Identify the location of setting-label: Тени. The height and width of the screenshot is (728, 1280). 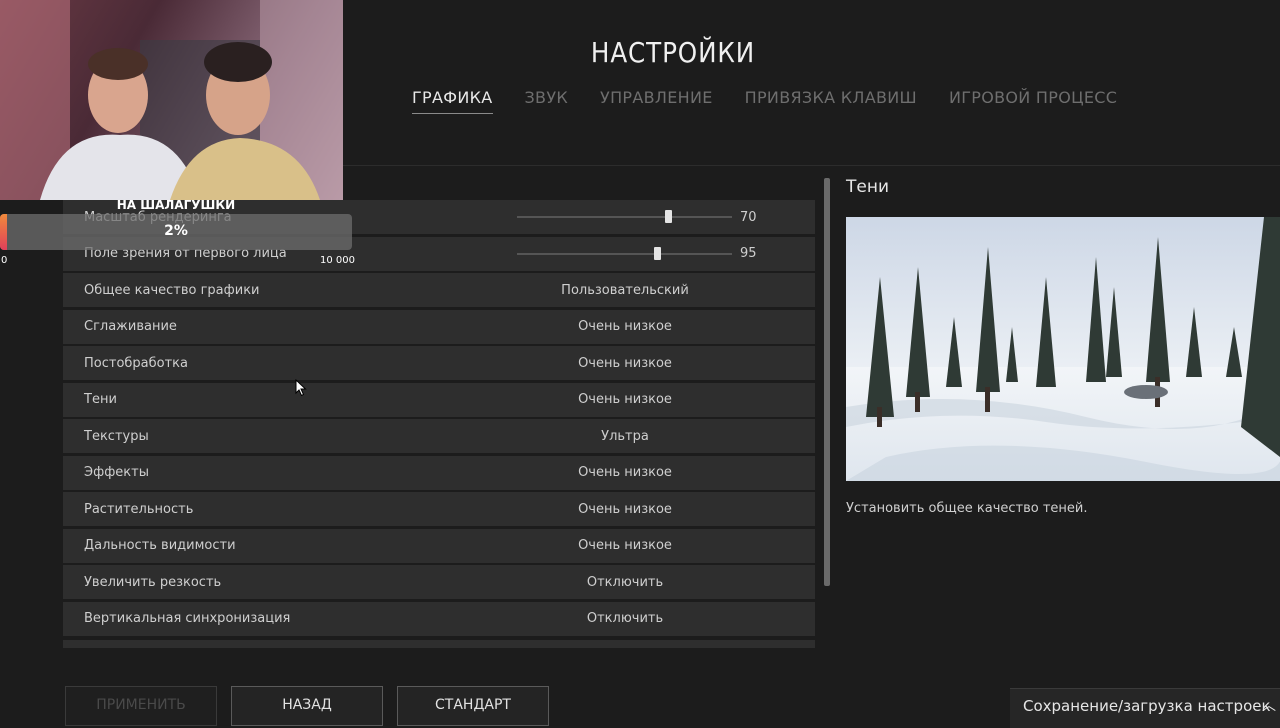
(100, 399).